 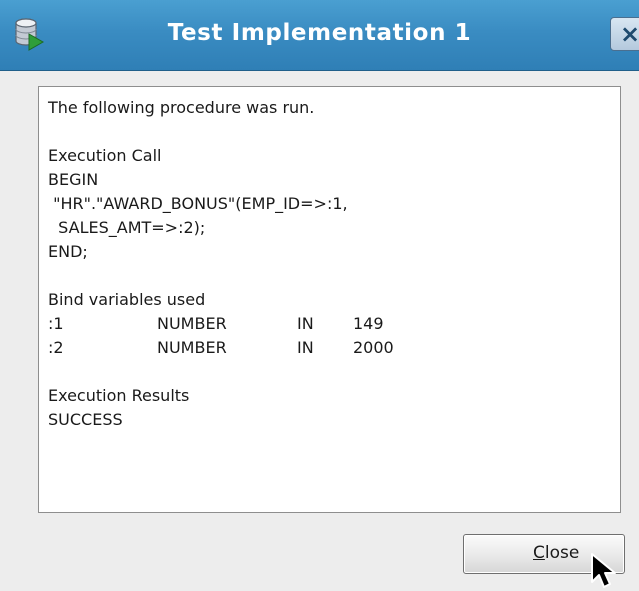 I want to click on close-label-rest: lose, so click(x=562, y=553).